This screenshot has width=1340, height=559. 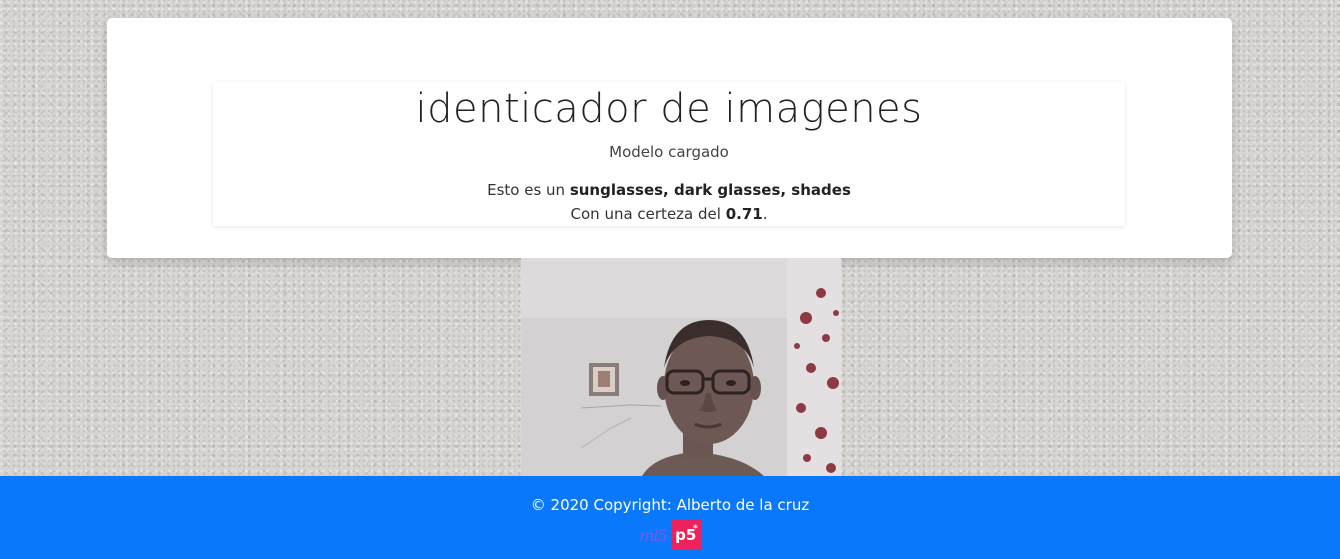 I want to click on model-status: Modelo cargado, so click(x=669, y=152).